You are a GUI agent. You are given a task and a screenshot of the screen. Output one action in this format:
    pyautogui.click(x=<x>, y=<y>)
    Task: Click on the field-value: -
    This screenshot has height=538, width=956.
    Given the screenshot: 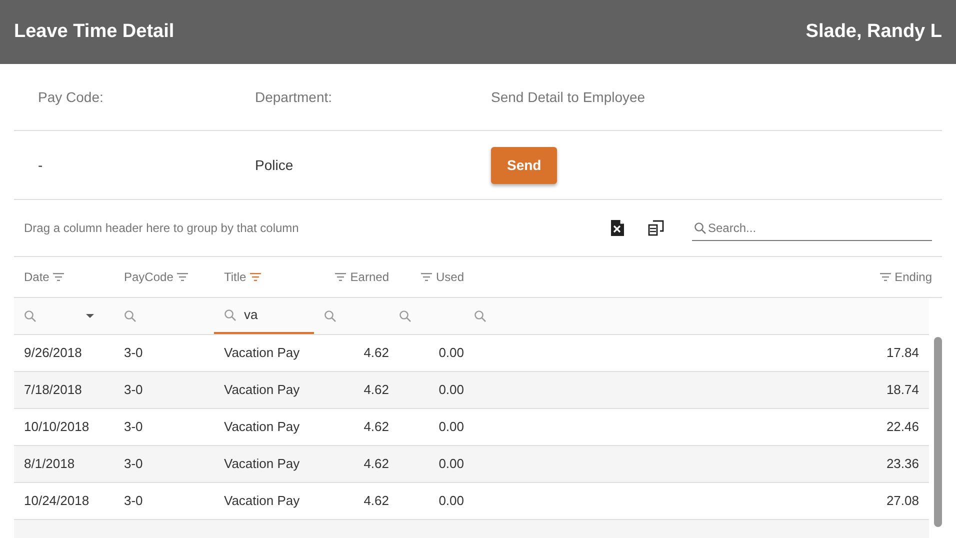 What is the action you would take?
    pyautogui.click(x=41, y=165)
    